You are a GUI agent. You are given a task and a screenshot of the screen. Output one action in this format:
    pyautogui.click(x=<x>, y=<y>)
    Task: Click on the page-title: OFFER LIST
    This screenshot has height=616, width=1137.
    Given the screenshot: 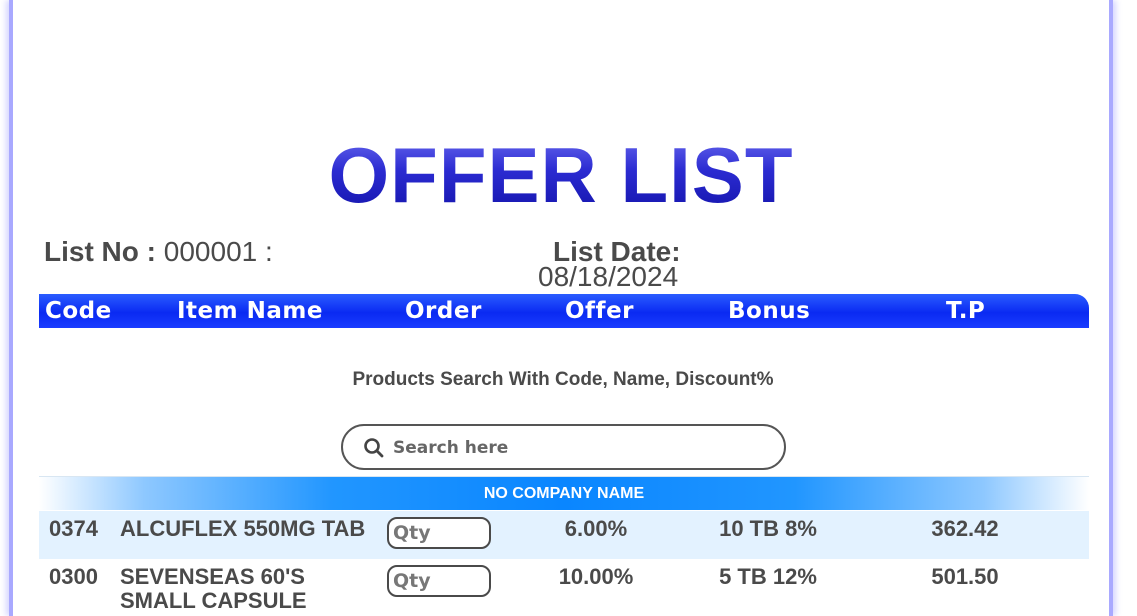 What is the action you would take?
    pyautogui.click(x=561, y=175)
    